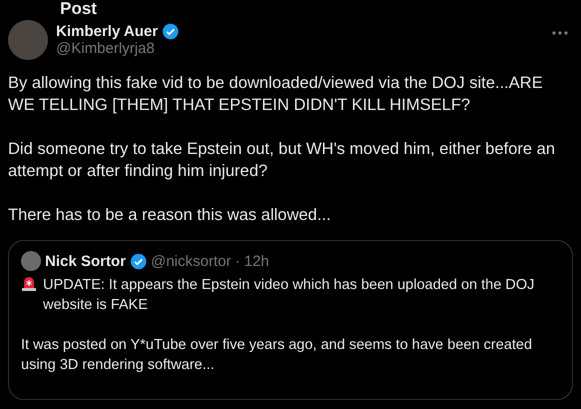 Image resolution: width=581 pixels, height=409 pixels. I want to click on more-icon, so click(560, 33).